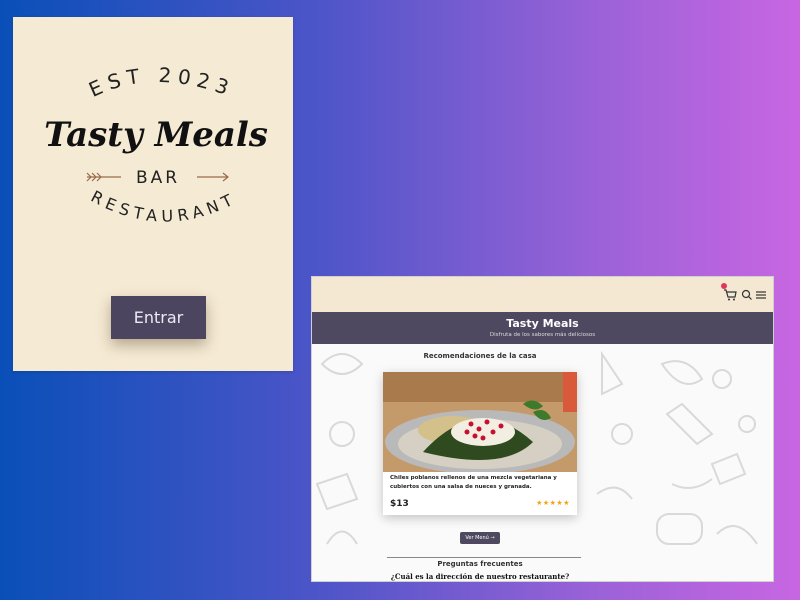 The image size is (800, 600). What do you see at coordinates (553, 503) in the screenshot?
I see `star-rating: ★★★★★` at bounding box center [553, 503].